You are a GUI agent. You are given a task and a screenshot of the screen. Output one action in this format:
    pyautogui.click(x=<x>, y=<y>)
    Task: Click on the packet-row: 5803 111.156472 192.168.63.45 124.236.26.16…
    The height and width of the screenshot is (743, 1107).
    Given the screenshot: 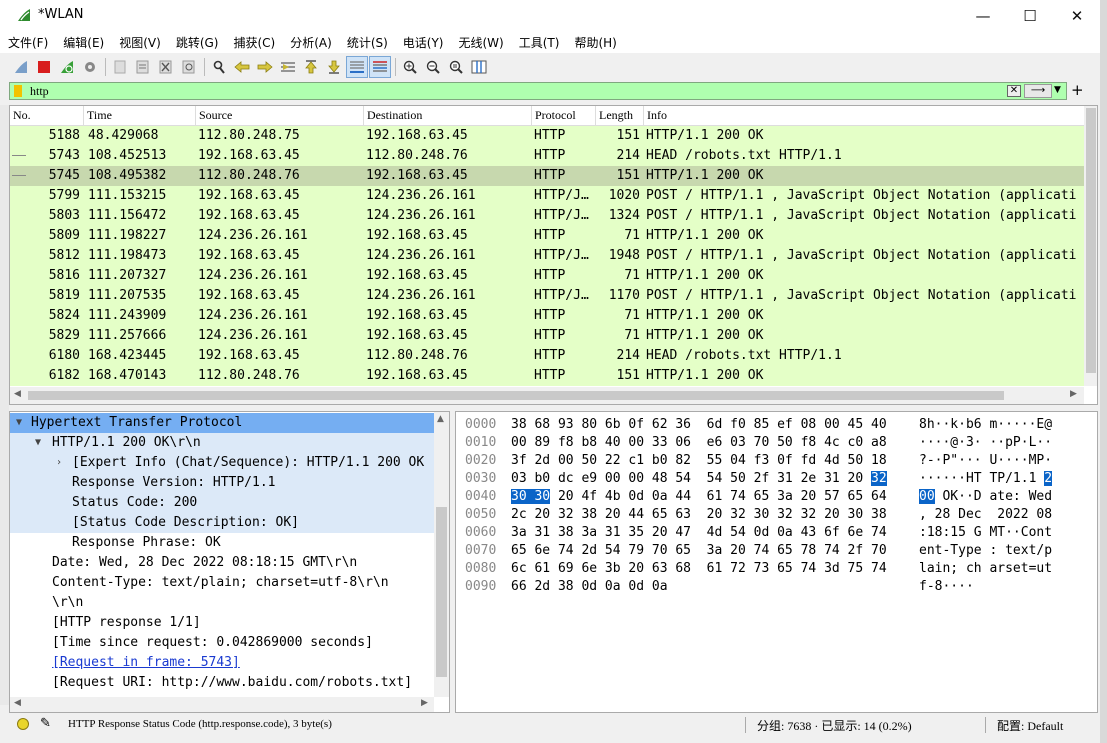 What is the action you would take?
    pyautogui.click(x=547, y=216)
    